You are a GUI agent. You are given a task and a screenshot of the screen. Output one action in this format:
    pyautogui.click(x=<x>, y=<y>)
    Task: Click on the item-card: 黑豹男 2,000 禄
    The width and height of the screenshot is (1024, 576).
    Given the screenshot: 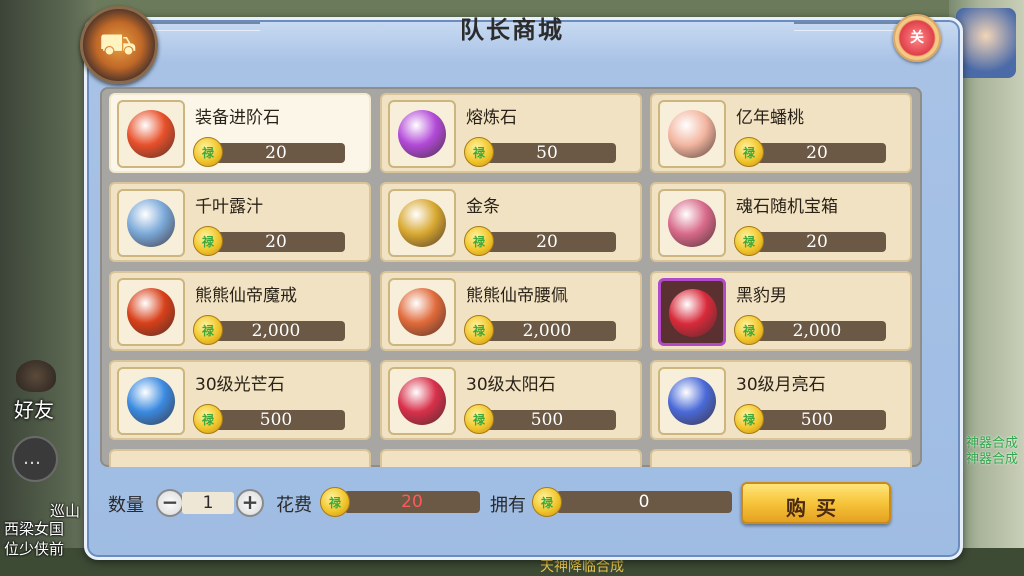 What is the action you would take?
    pyautogui.click(x=781, y=311)
    